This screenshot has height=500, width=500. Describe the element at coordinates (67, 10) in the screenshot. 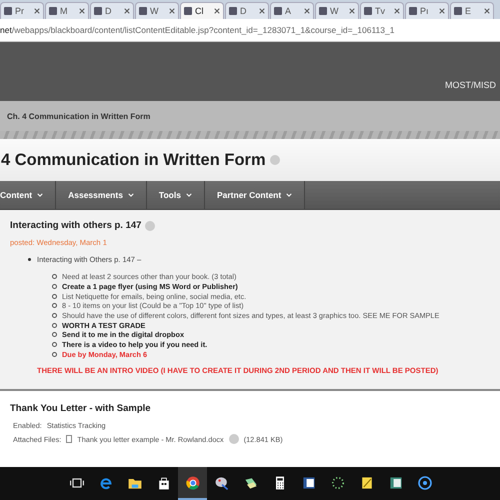

I see `browser-tab: M` at that location.